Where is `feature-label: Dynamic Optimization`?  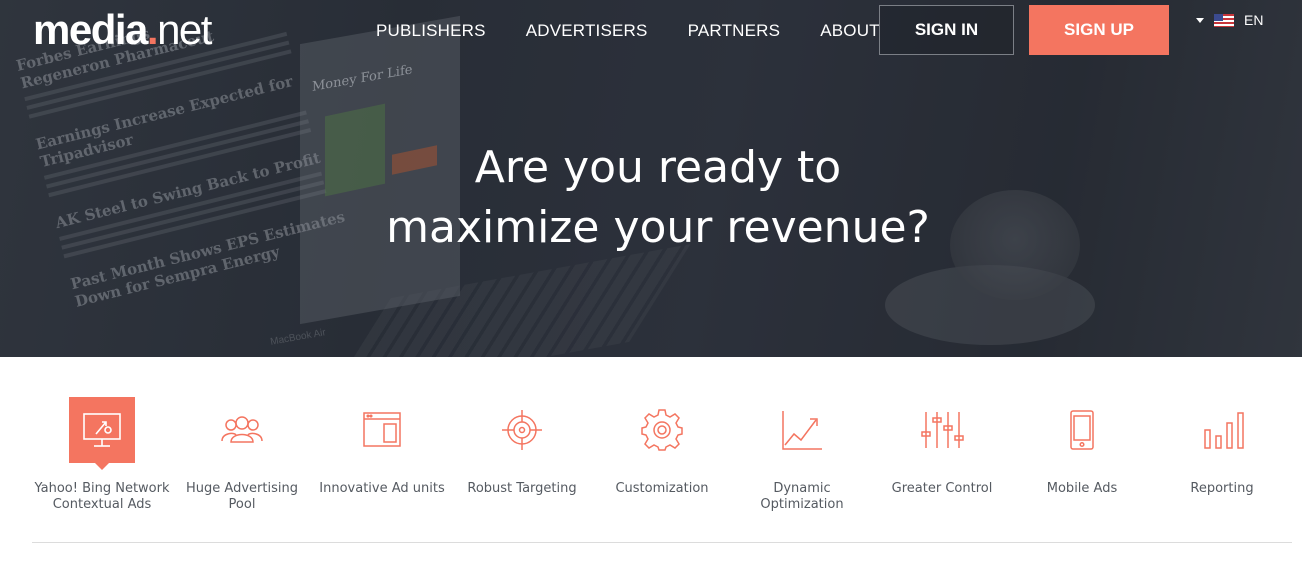 feature-label: Dynamic Optimization is located at coordinates (802, 496).